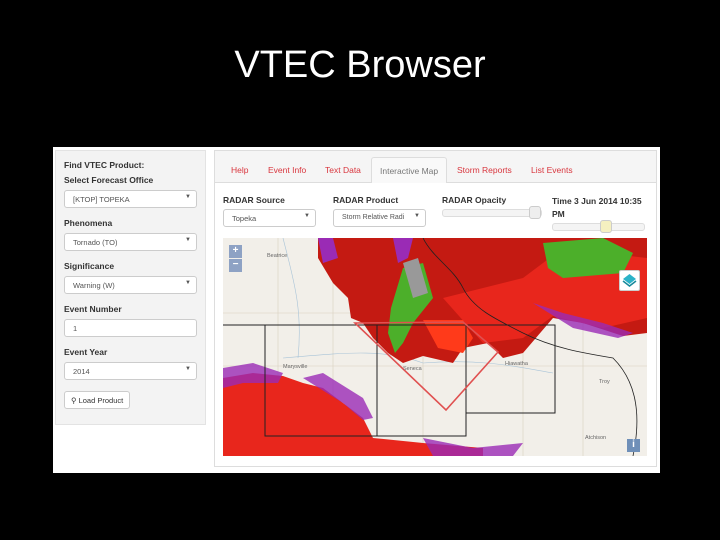 The width and height of the screenshot is (720, 540). Describe the element at coordinates (74, 400) in the screenshot. I see `search-icon: ⚲` at that location.